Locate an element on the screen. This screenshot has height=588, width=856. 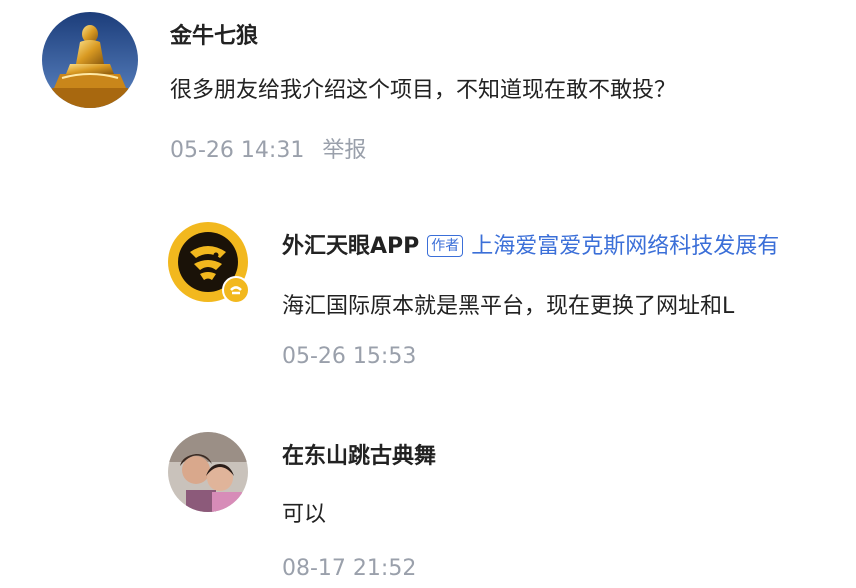
comment-meta: 05-26 14:31 举报 is located at coordinates (268, 148).